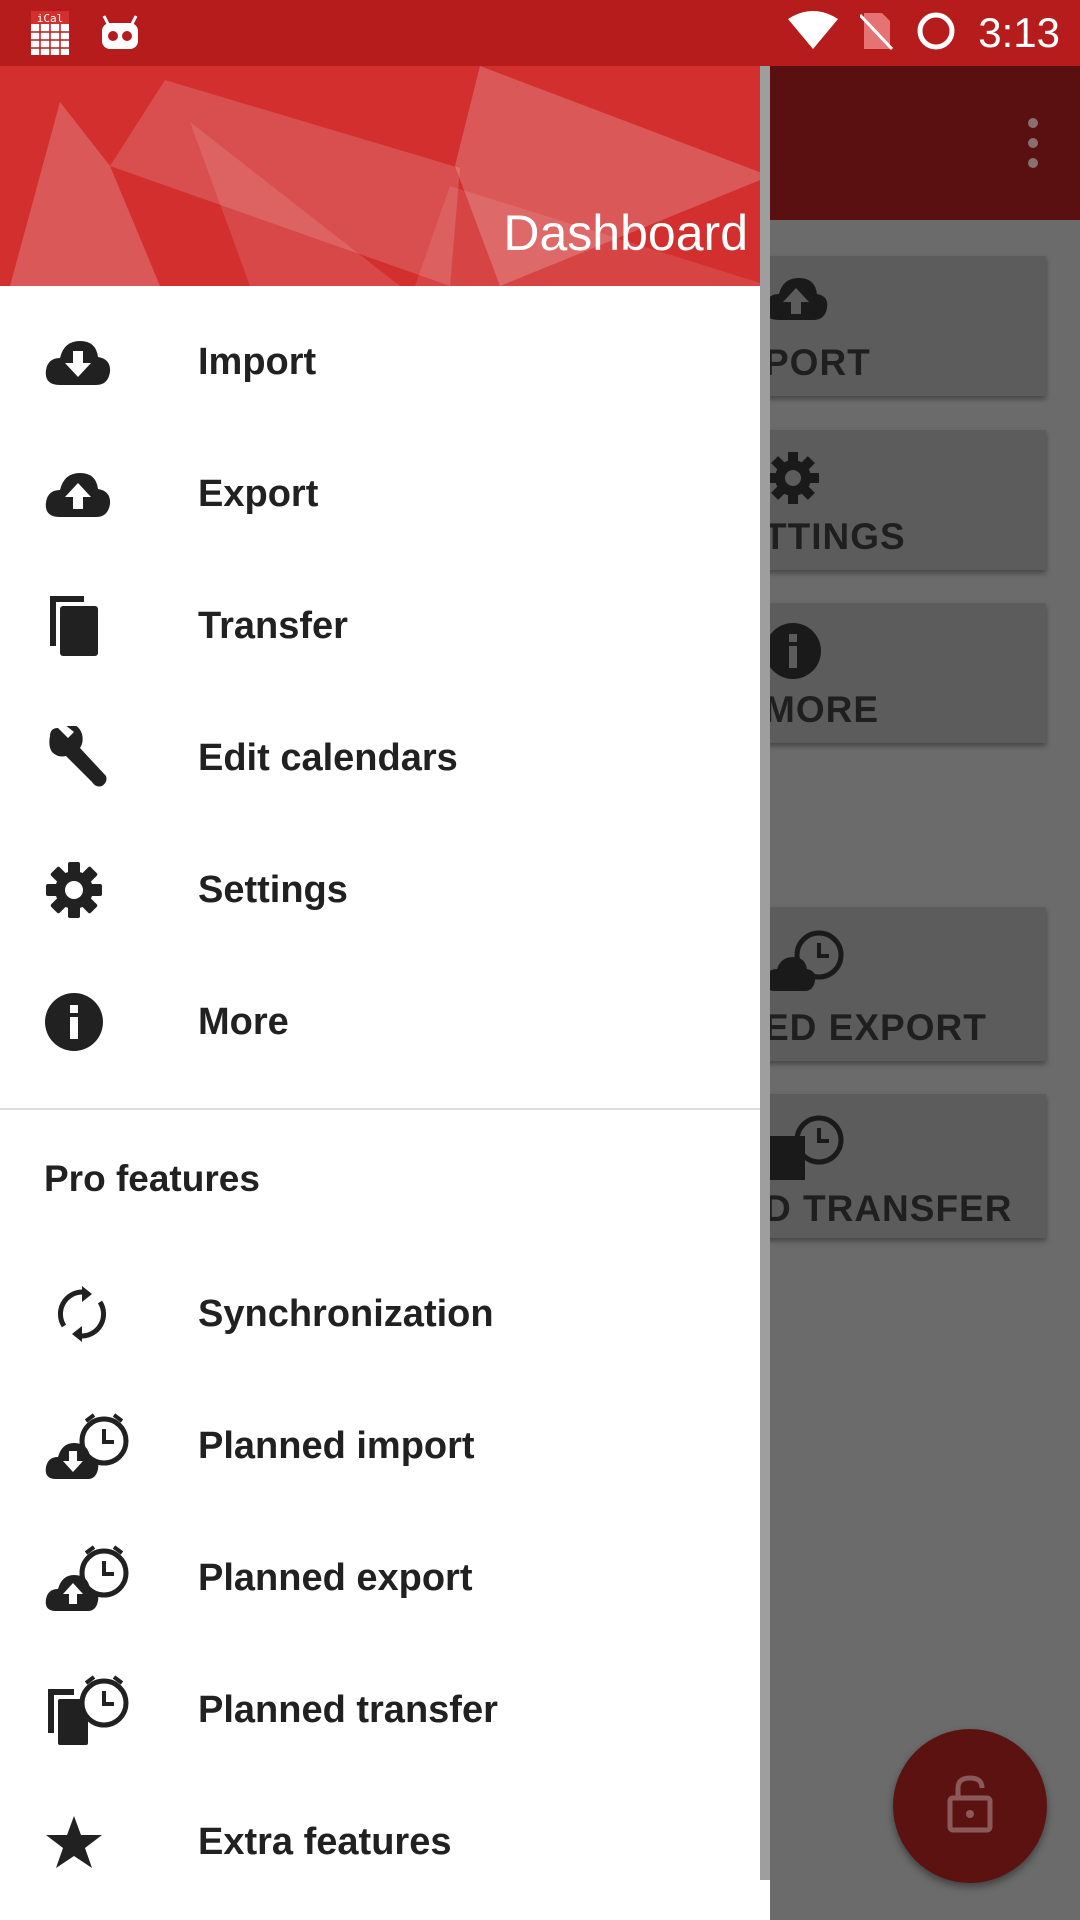 The width and height of the screenshot is (1080, 1920). Describe the element at coordinates (89, 362) in the screenshot. I see `cloud-download-icon` at that location.